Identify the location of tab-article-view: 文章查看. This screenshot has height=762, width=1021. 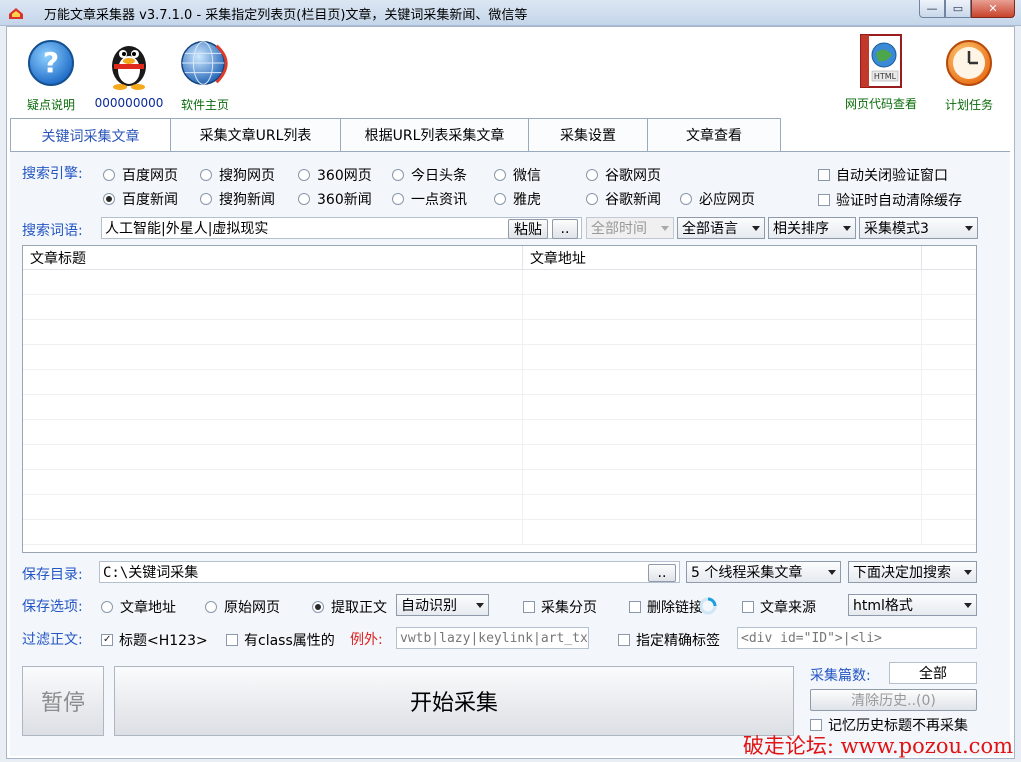
(714, 134).